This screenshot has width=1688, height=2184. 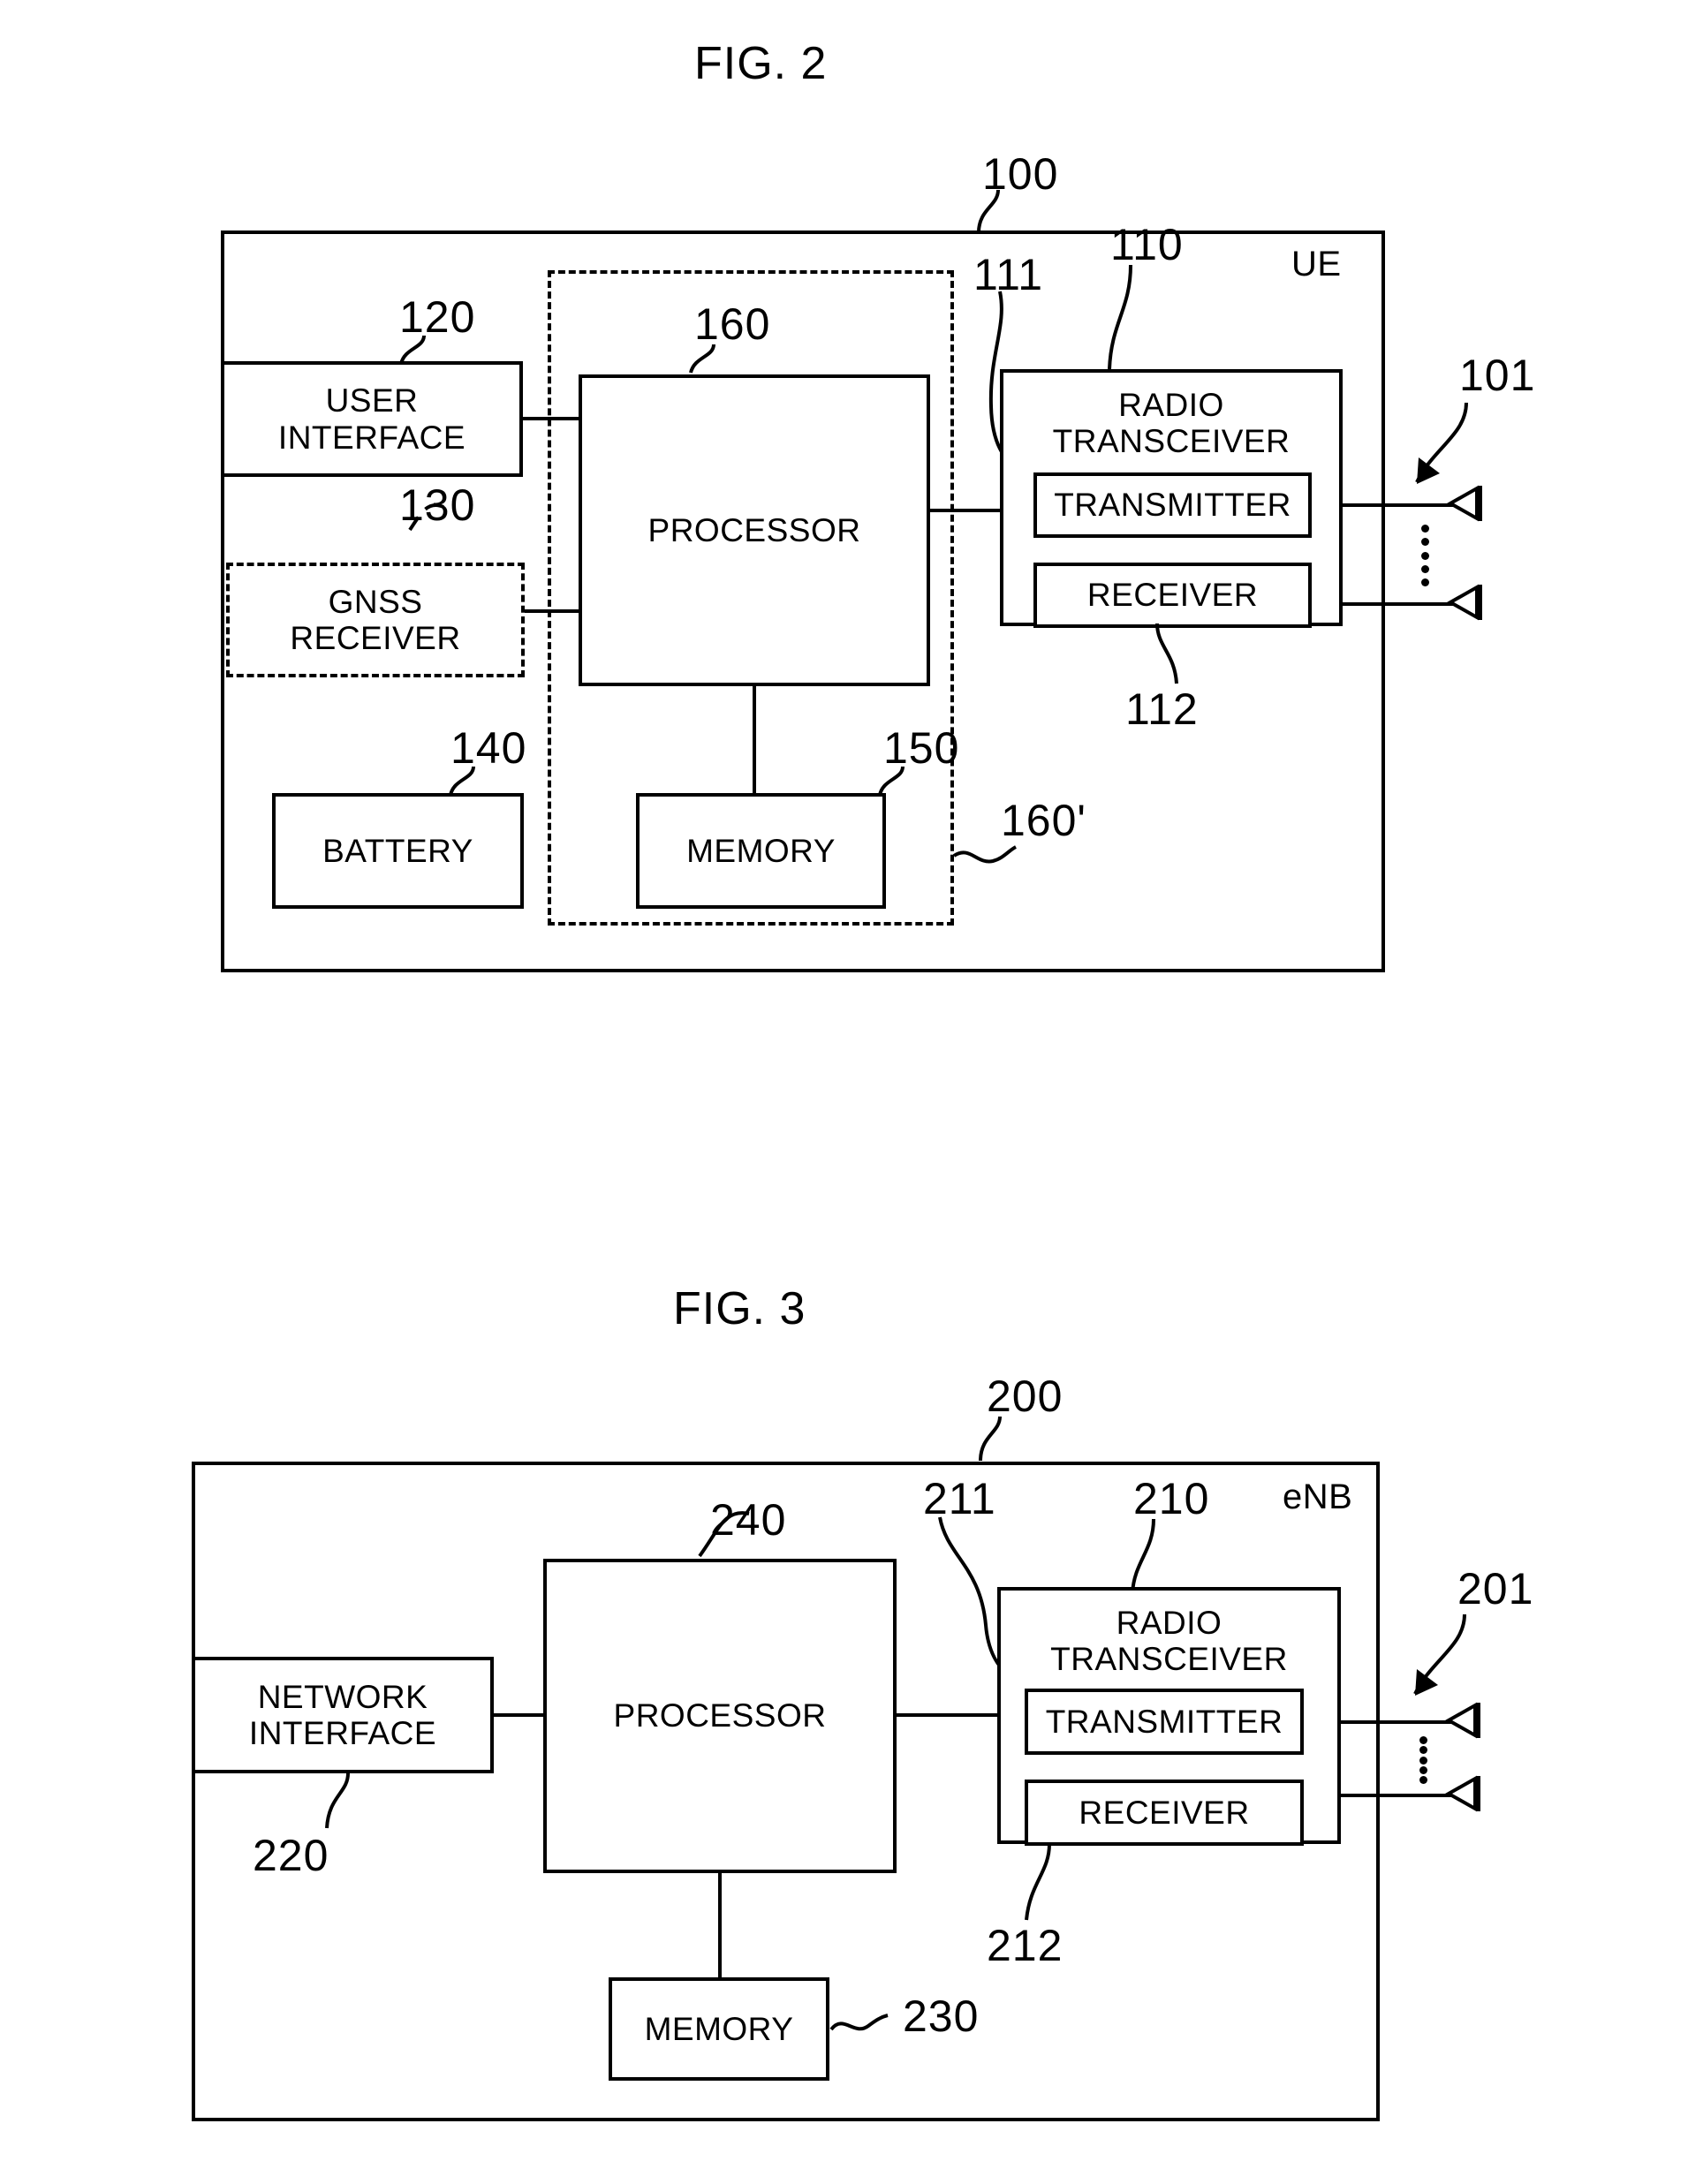 I want to click on ui-processor-connector, so click(x=551, y=418).